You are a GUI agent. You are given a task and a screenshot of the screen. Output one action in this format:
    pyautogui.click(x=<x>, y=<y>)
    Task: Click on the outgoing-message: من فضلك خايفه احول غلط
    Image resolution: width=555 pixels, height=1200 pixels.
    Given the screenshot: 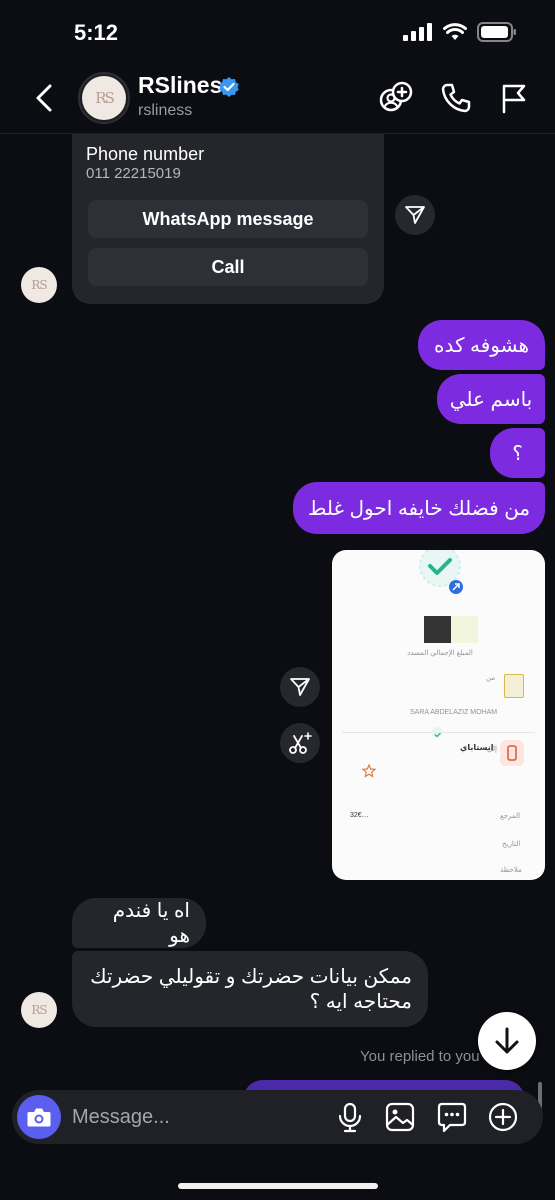 What is the action you would take?
    pyautogui.click(x=419, y=508)
    